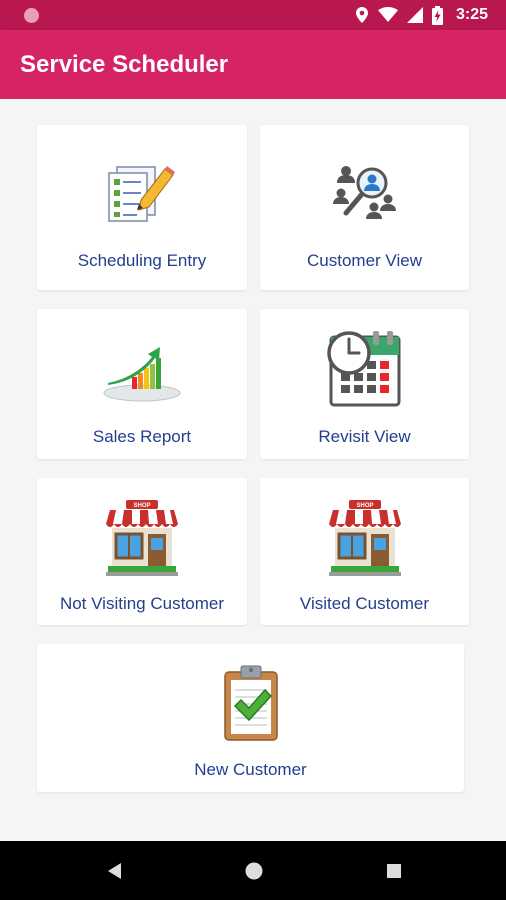 This screenshot has height=900, width=506. I want to click on new-customer-label: New Customer, so click(250, 769).